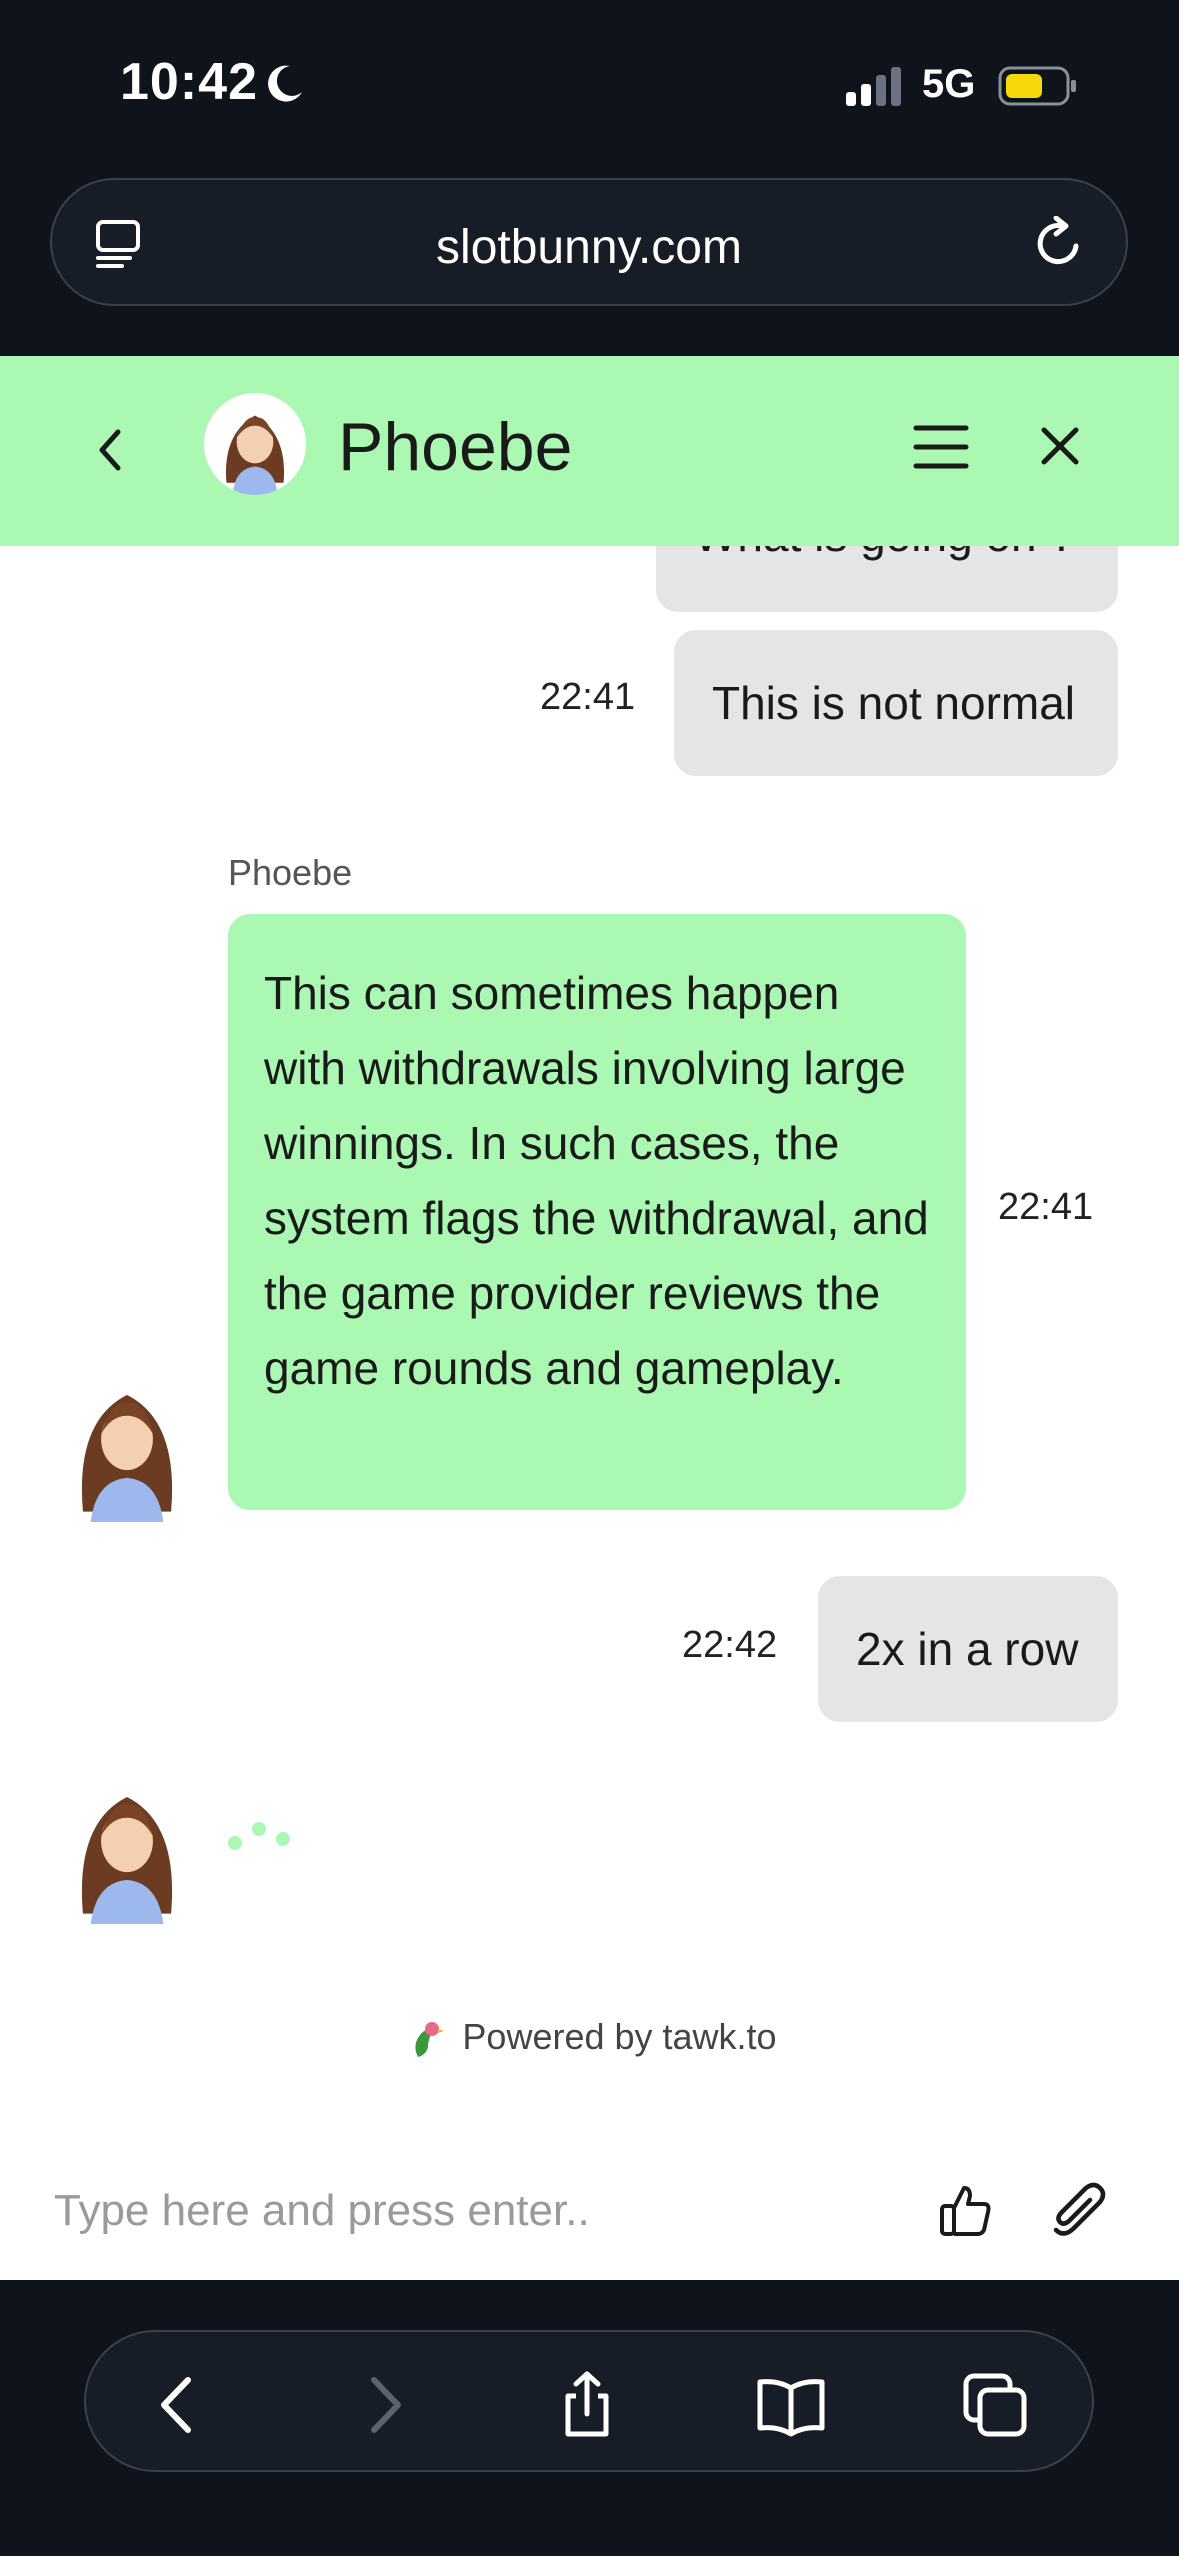  Describe the element at coordinates (587, 2405) in the screenshot. I see `share-icon` at that location.